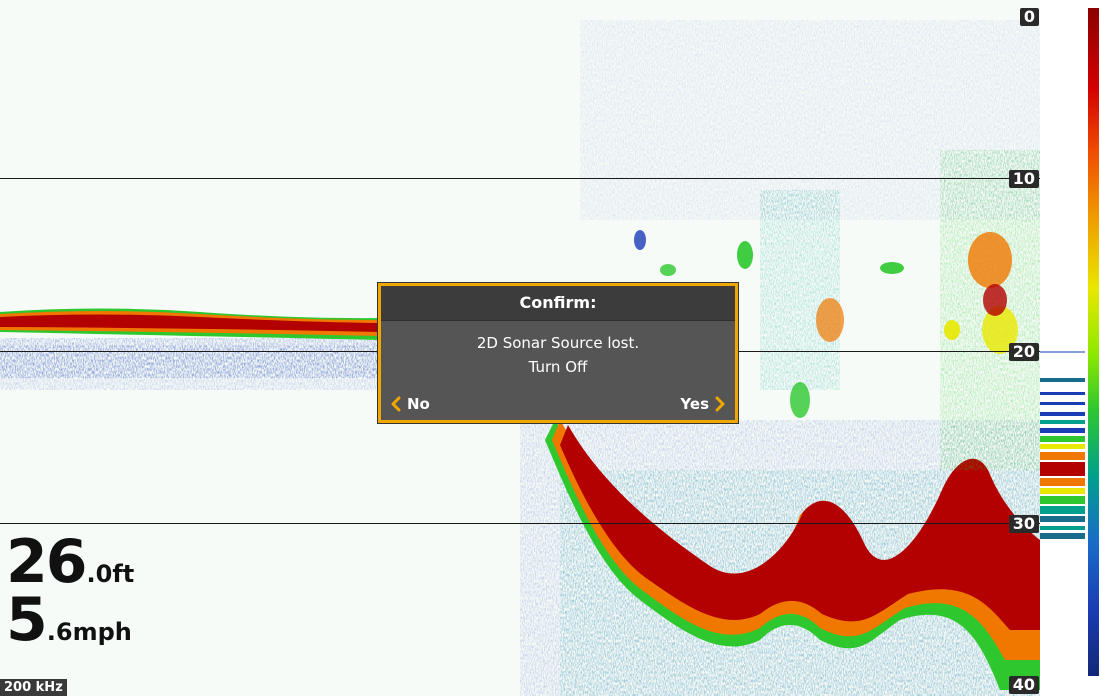 The height and width of the screenshot is (696, 1101). What do you see at coordinates (1062, 445) in the screenshot?
I see `a-scope-bars` at bounding box center [1062, 445].